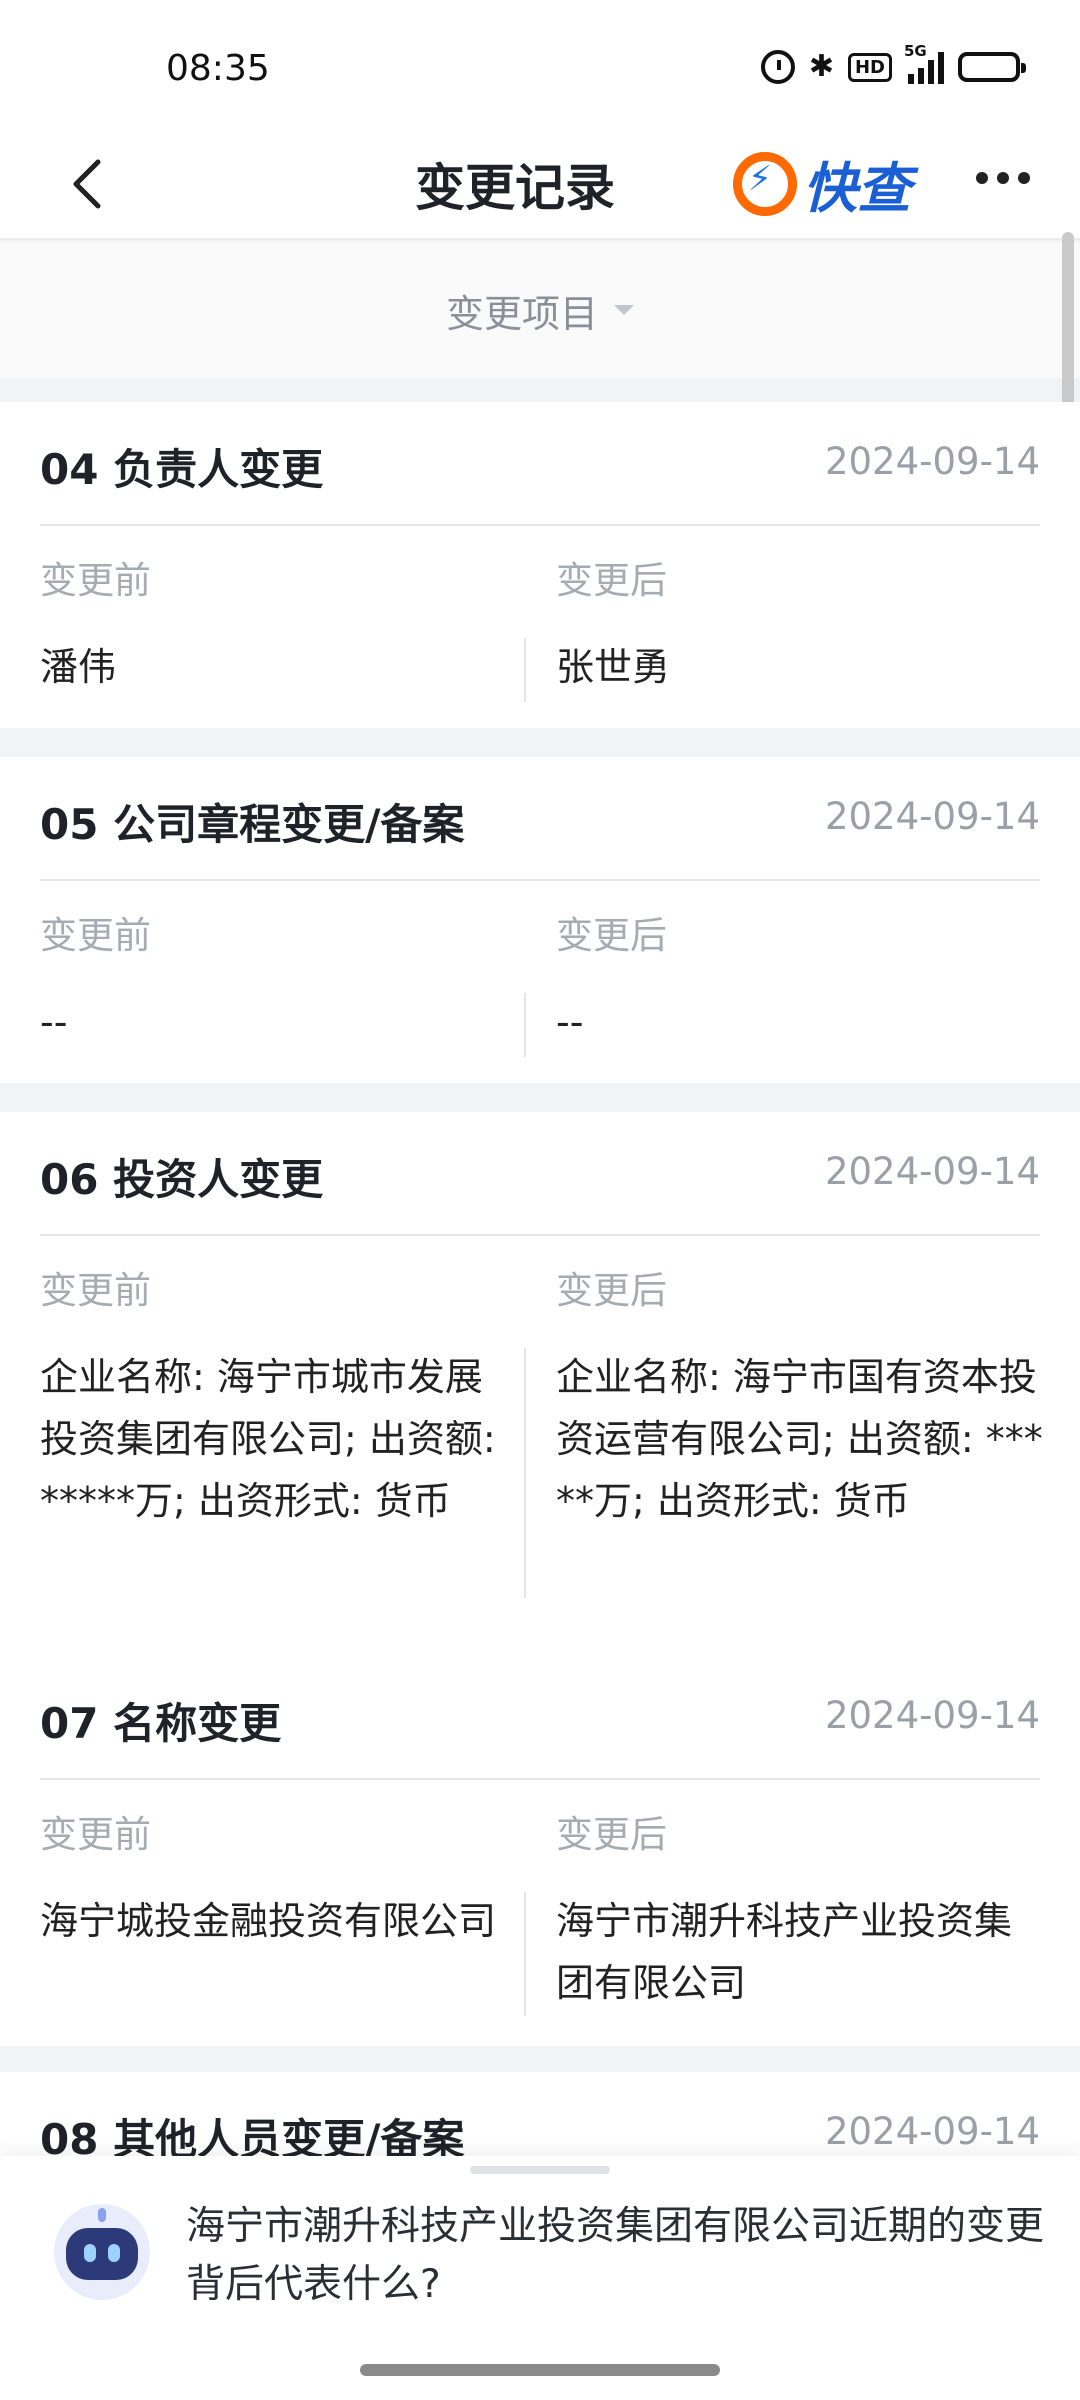  What do you see at coordinates (540, 2370) in the screenshot?
I see `home-indicator` at bounding box center [540, 2370].